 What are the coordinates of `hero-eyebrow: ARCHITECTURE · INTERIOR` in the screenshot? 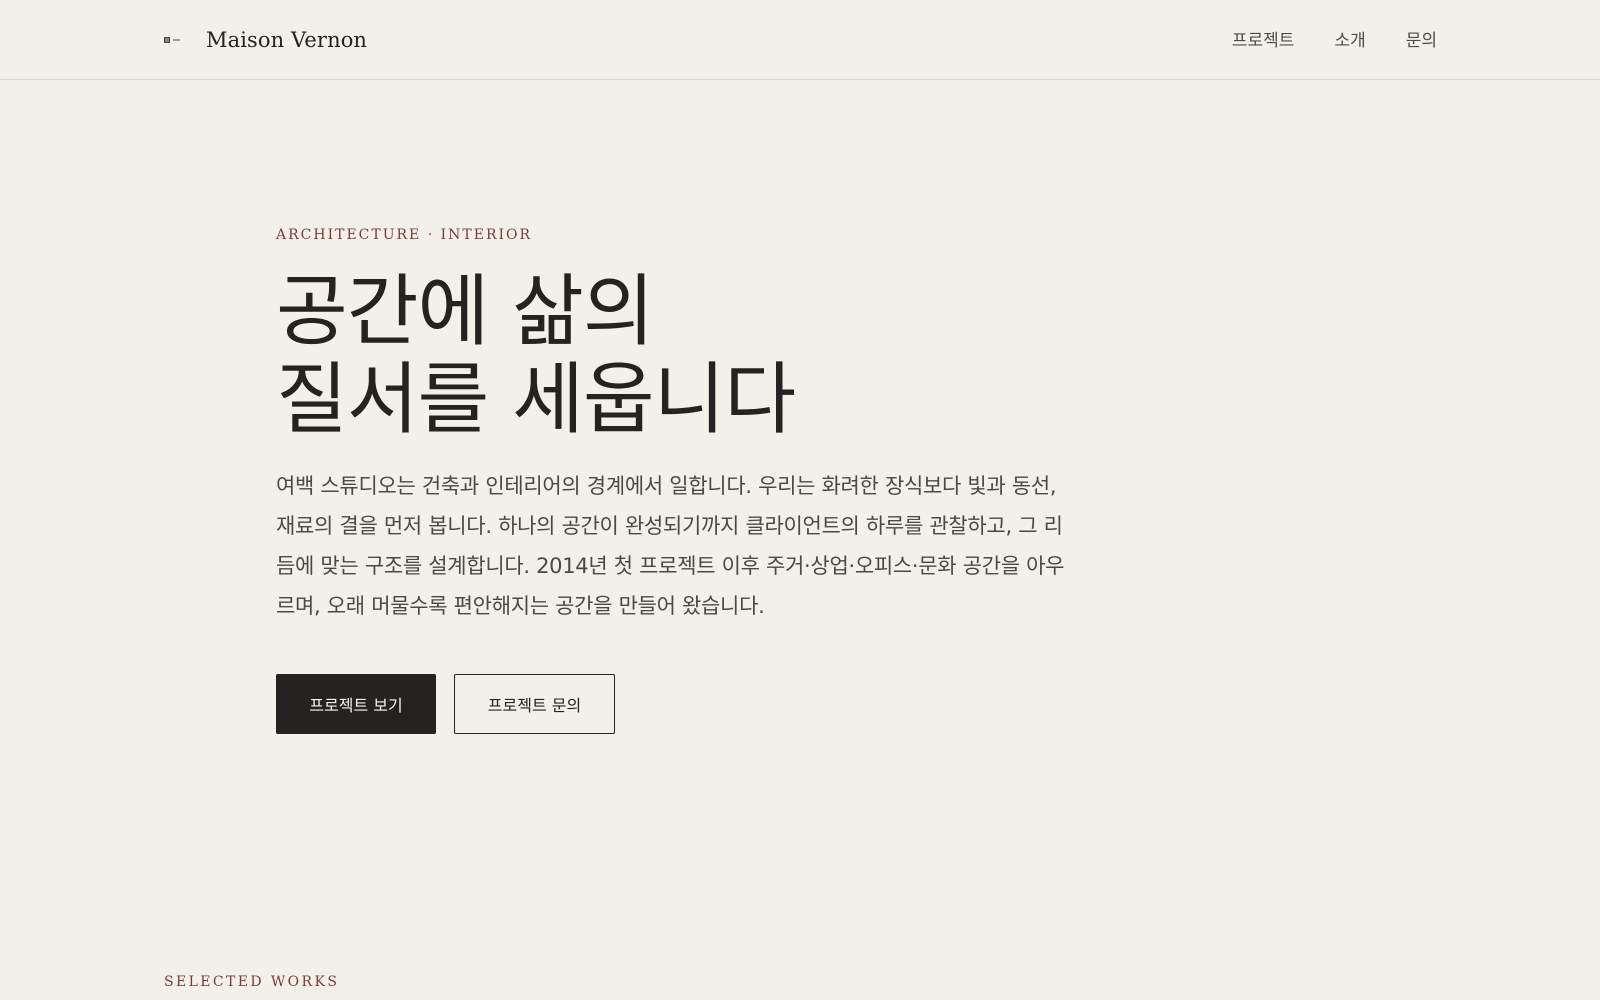 It's located at (404, 235).